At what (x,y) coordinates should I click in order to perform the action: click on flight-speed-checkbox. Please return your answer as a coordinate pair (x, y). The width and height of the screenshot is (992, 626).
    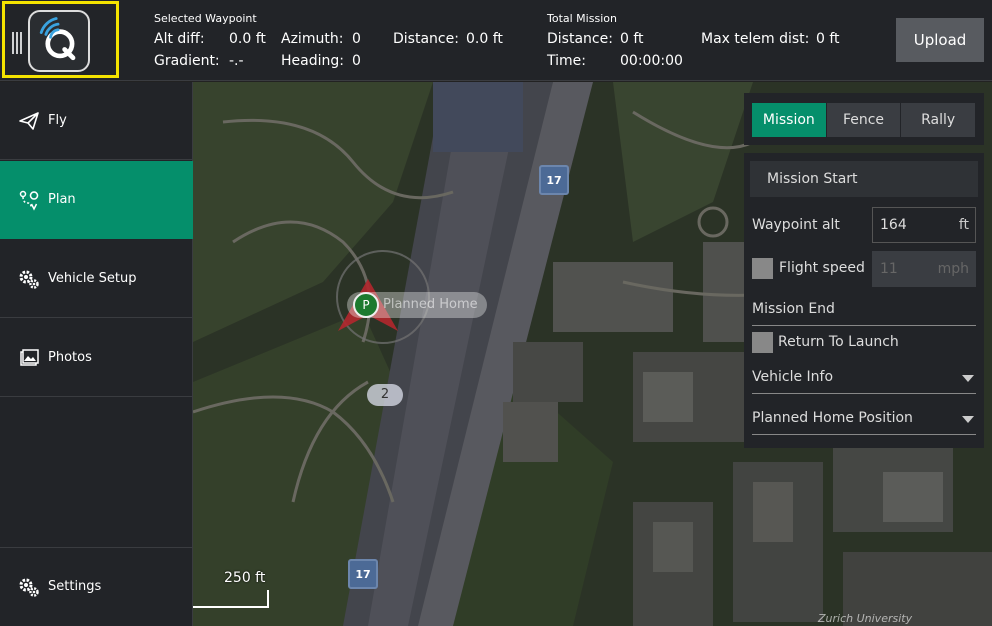
    Looking at the image, I should click on (762, 268).